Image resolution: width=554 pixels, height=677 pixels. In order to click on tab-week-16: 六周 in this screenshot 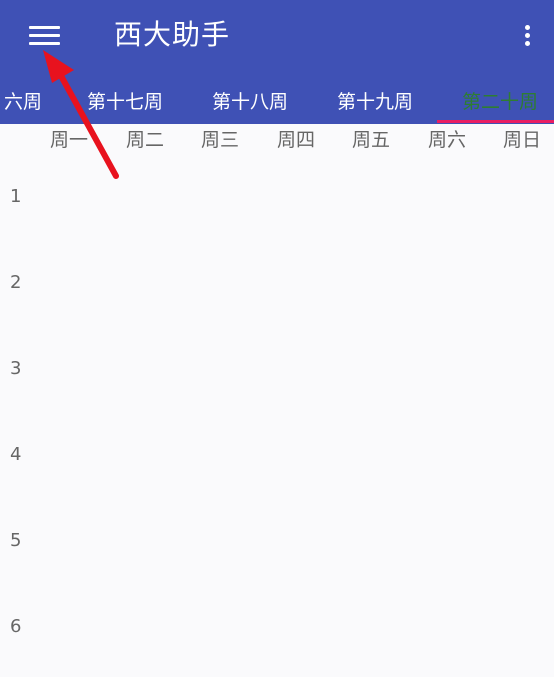, I will do `click(24, 103)`.